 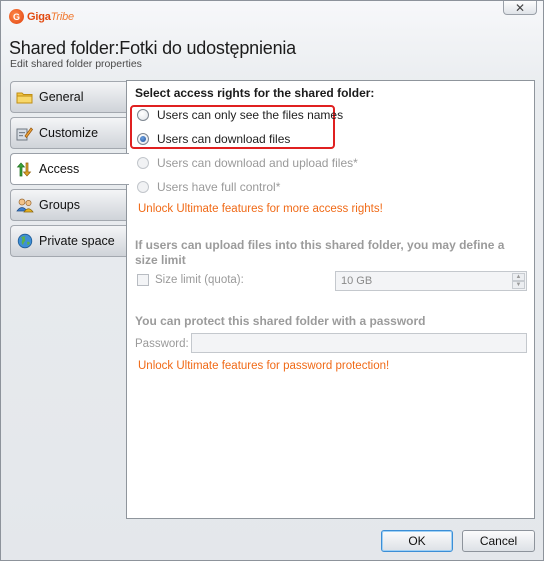 I want to click on radio-see-names, so click(x=143, y=115).